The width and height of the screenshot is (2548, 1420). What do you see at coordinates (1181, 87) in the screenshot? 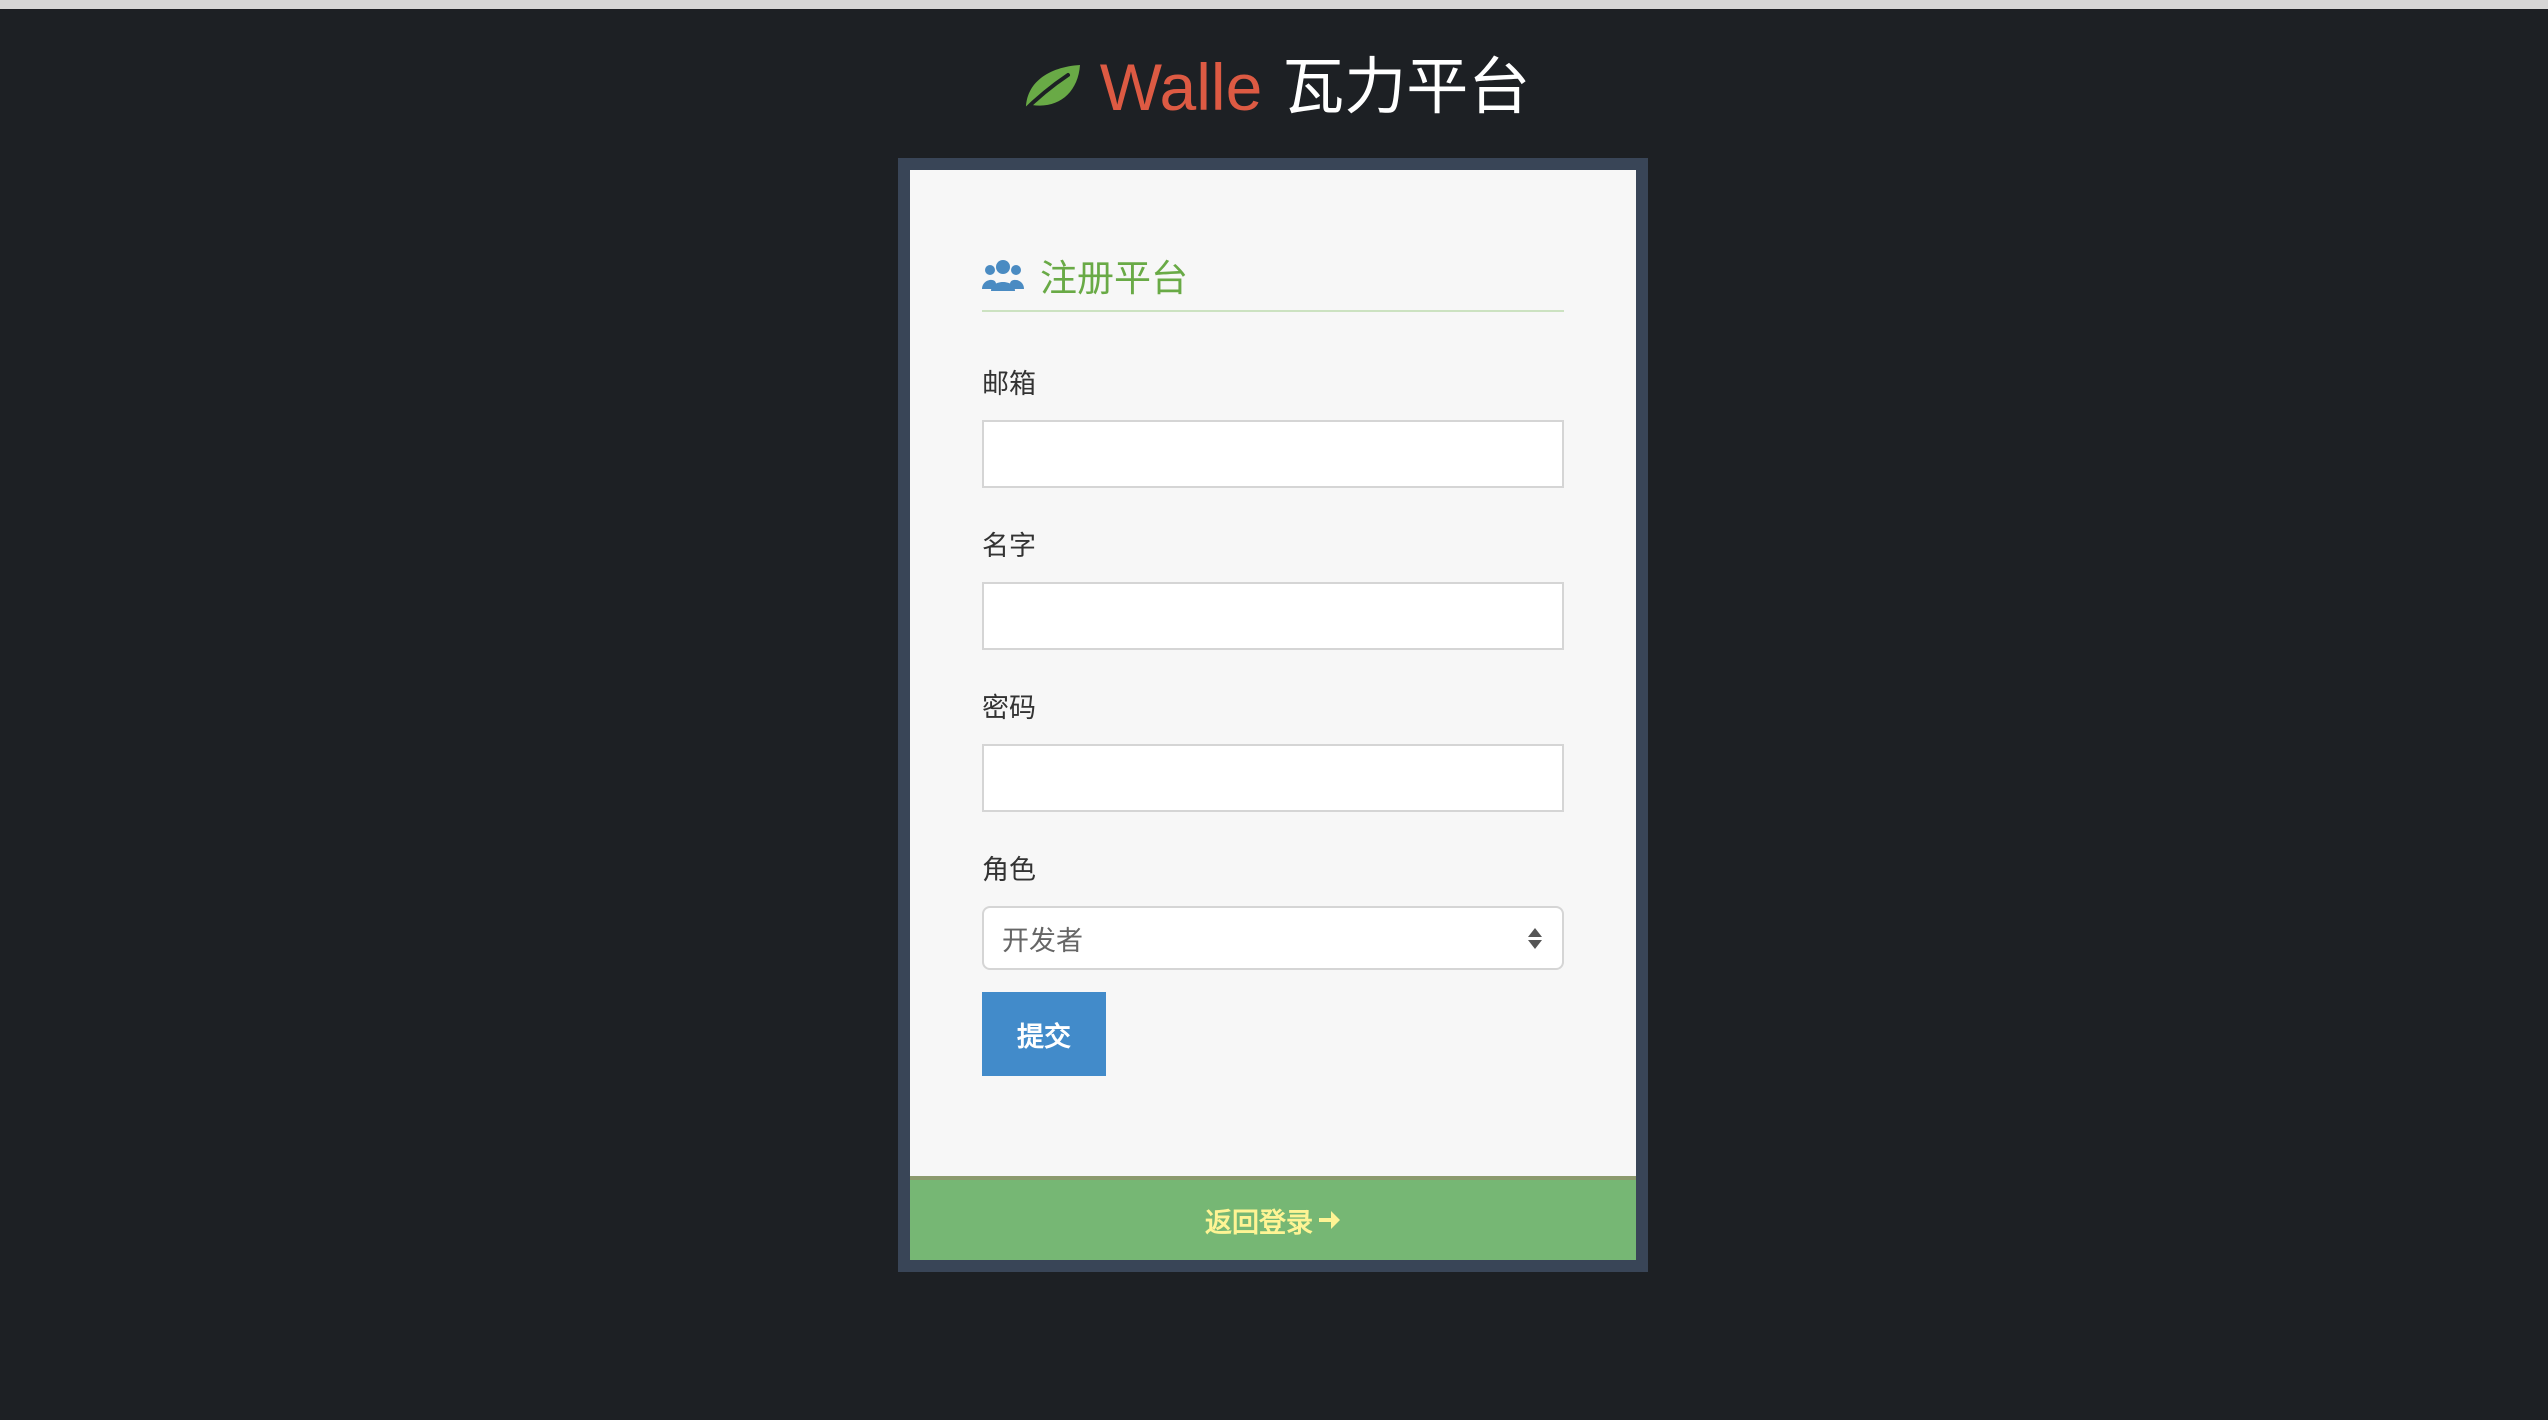
I see `brand-name: Walle` at bounding box center [1181, 87].